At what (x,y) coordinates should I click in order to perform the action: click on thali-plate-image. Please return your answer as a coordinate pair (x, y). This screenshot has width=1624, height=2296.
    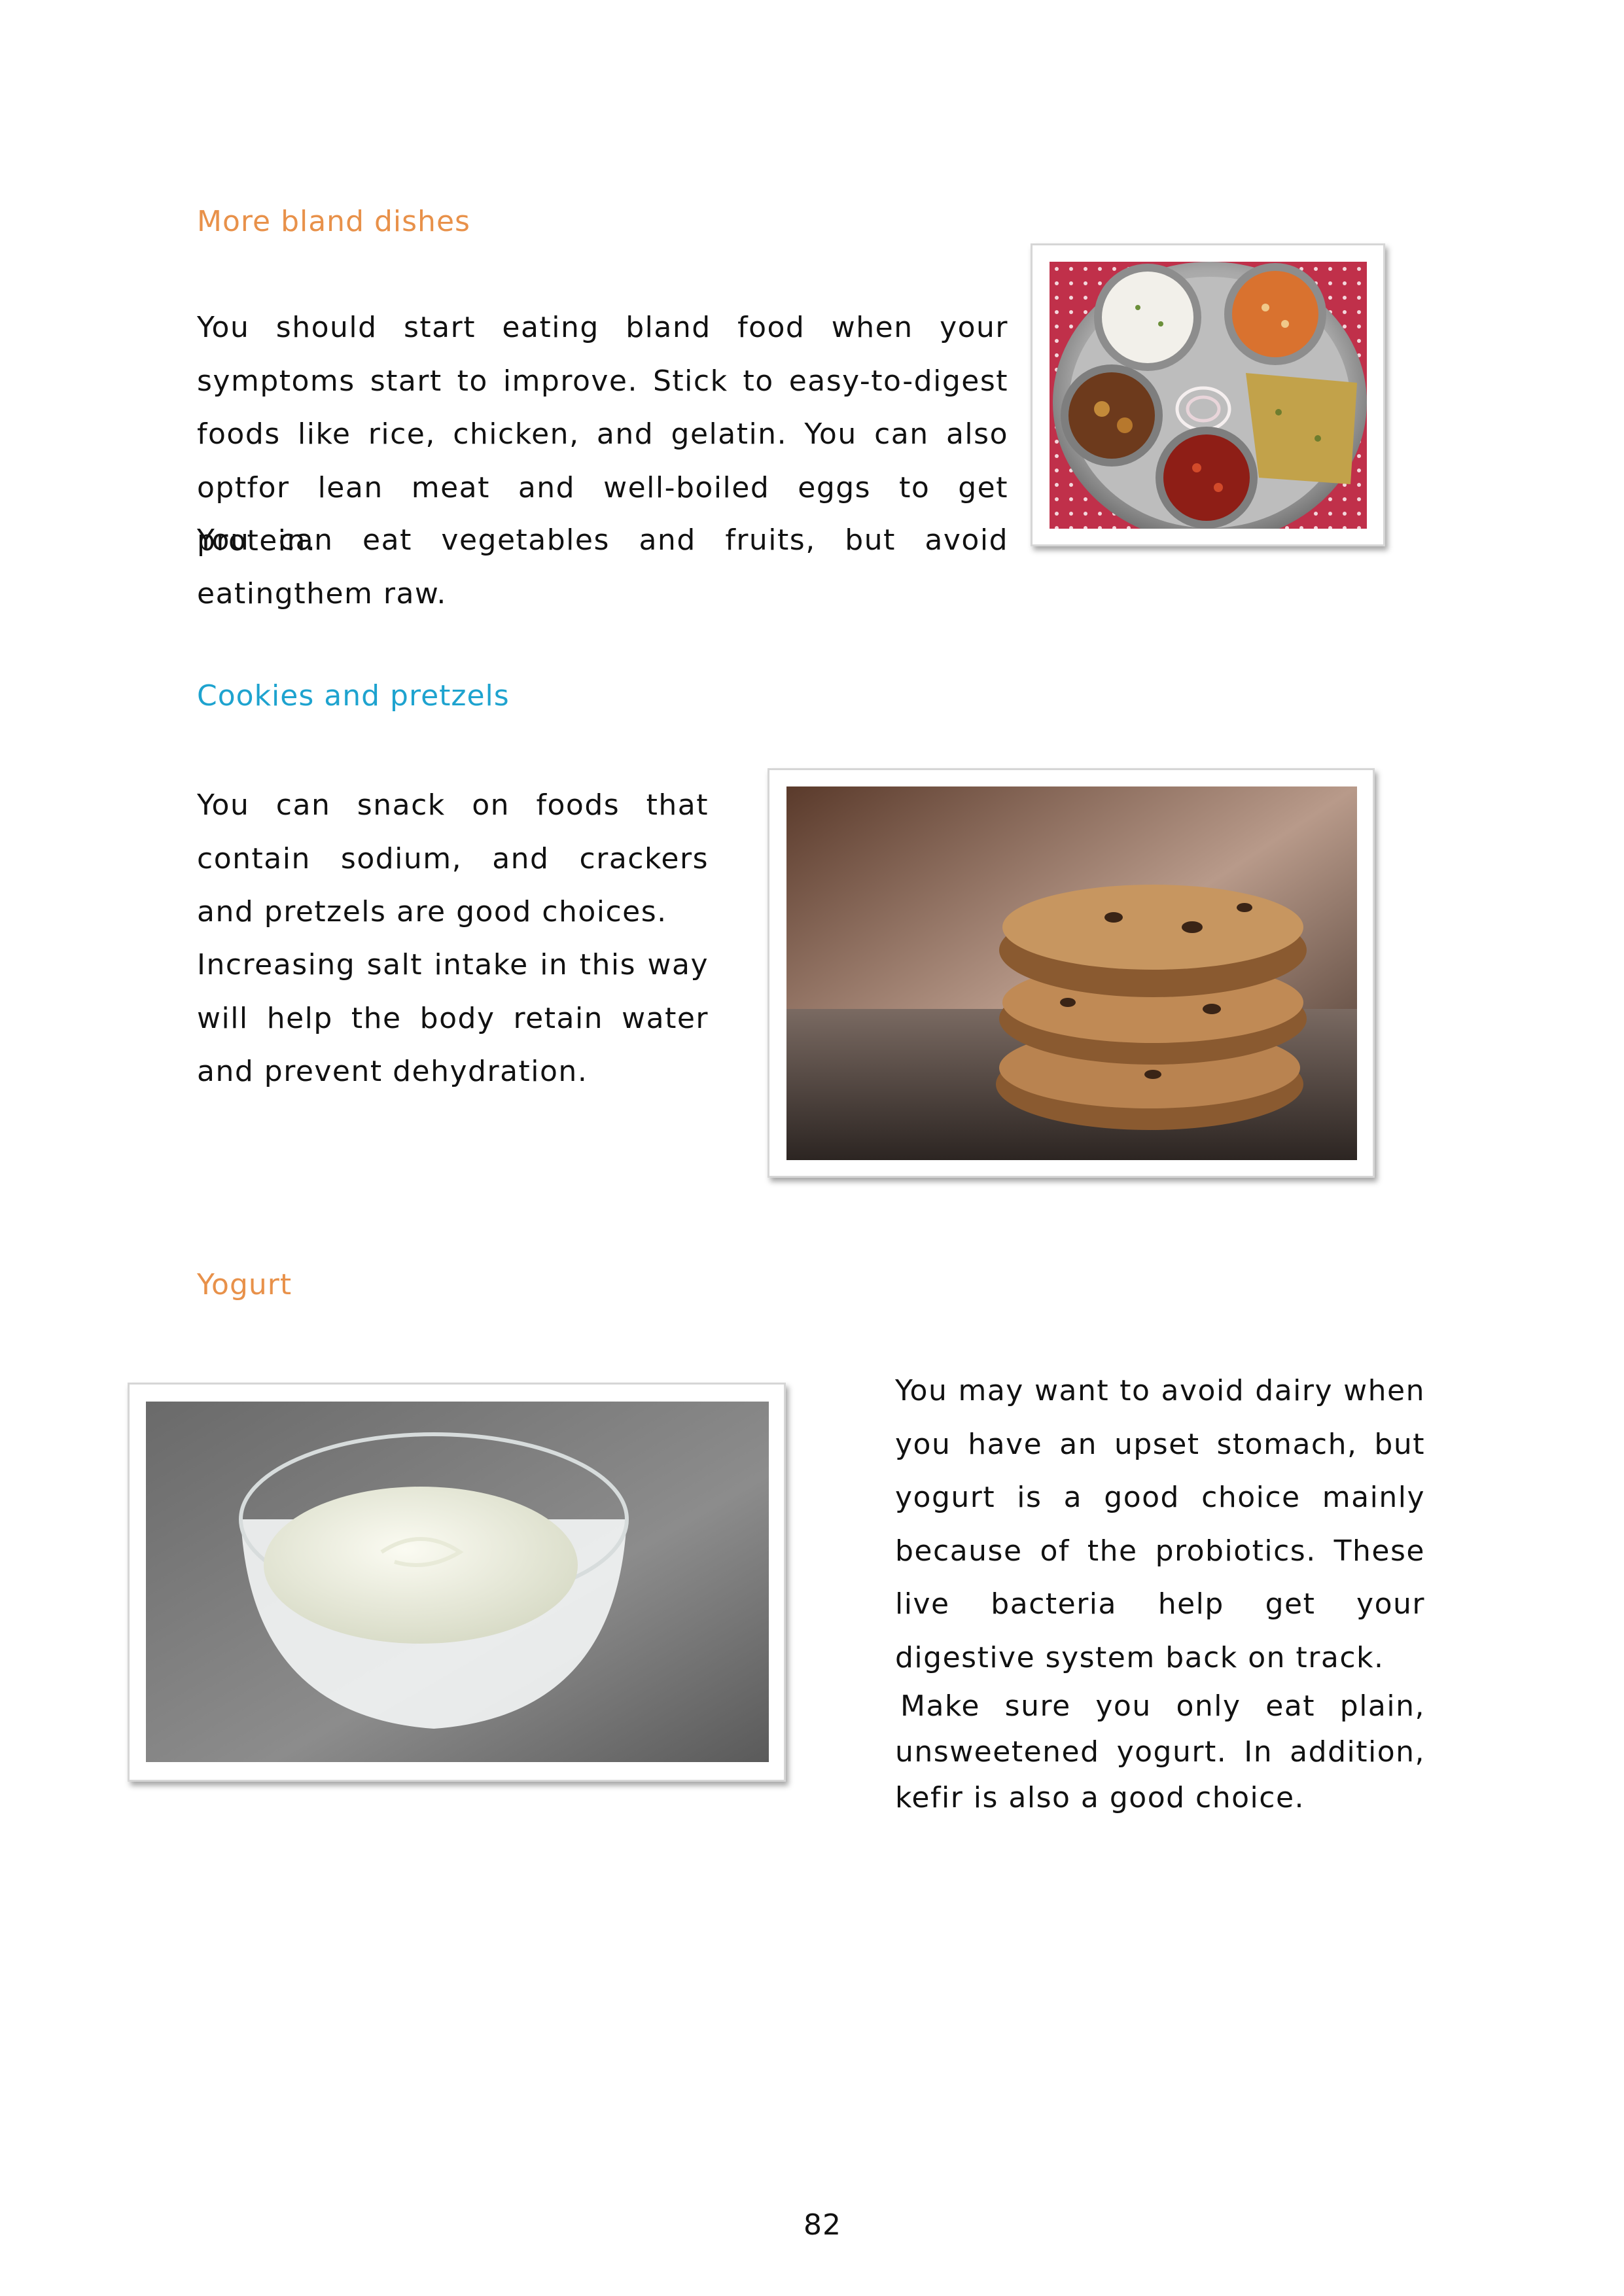
    Looking at the image, I should click on (1208, 394).